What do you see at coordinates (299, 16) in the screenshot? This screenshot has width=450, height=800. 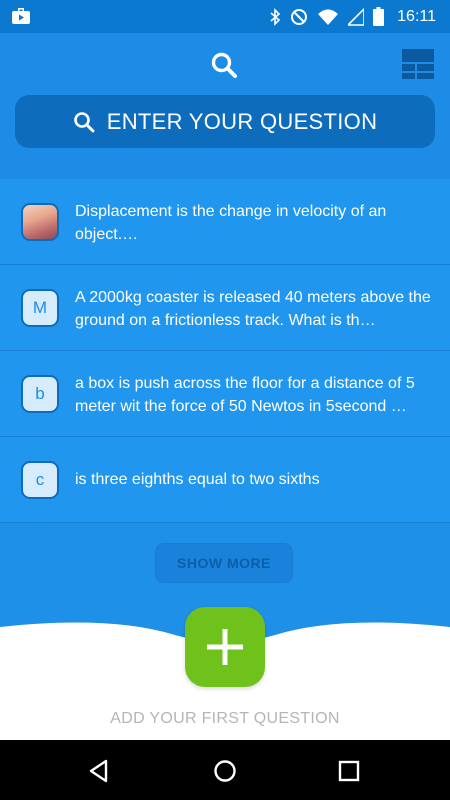 I see `do-not-disturb-icon` at bounding box center [299, 16].